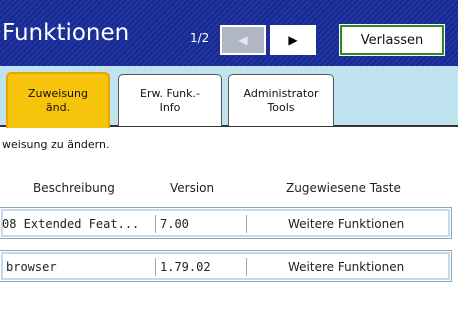  Describe the element at coordinates (343, 188) in the screenshot. I see `column-header-assigned-key: Zugewiesene Taste` at that location.